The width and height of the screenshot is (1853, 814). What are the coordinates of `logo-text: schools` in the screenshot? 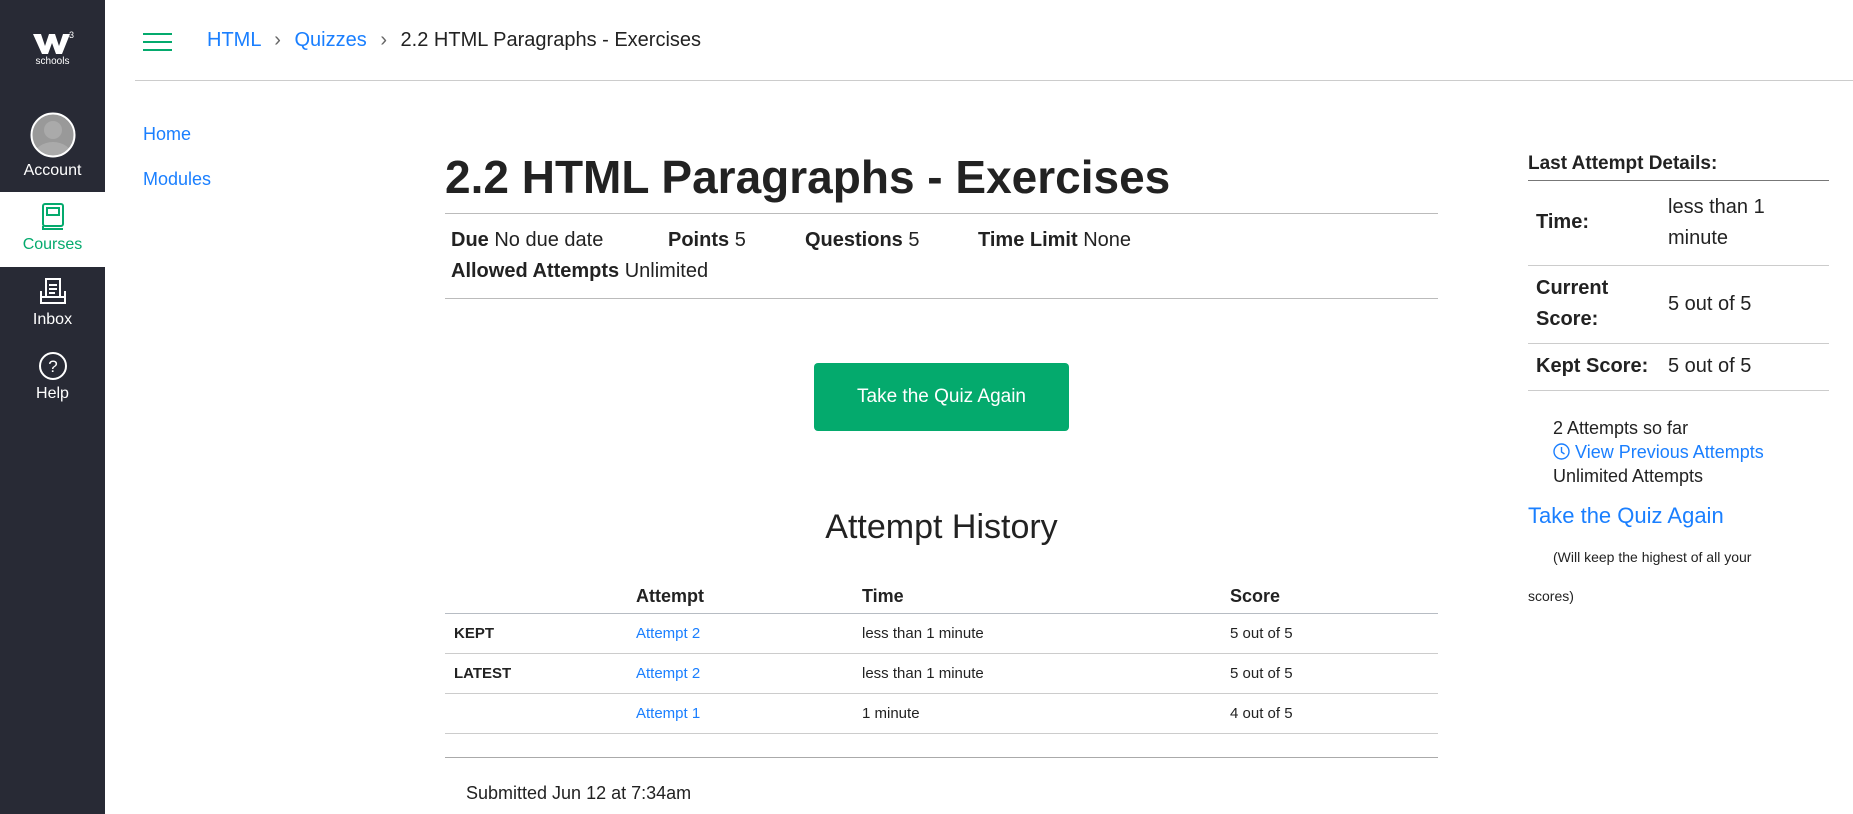 It's located at (52, 61).